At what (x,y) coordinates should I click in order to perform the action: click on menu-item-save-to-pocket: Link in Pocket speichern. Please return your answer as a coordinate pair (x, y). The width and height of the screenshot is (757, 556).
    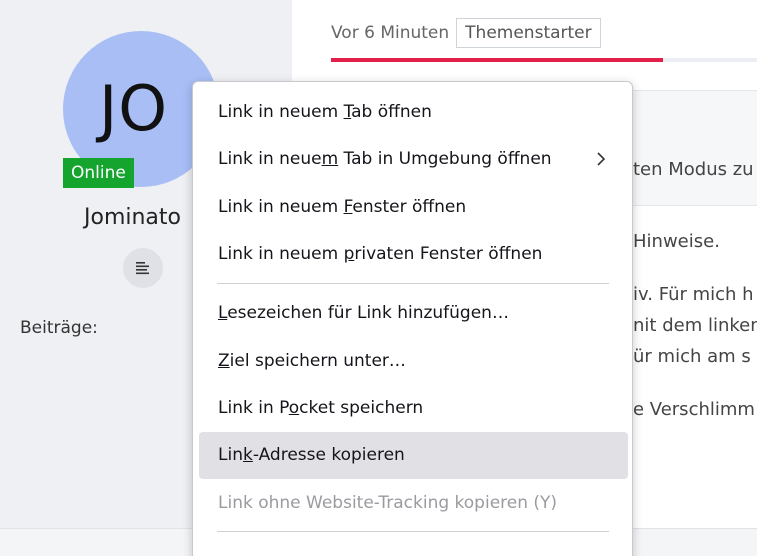
    Looking at the image, I should click on (413, 408).